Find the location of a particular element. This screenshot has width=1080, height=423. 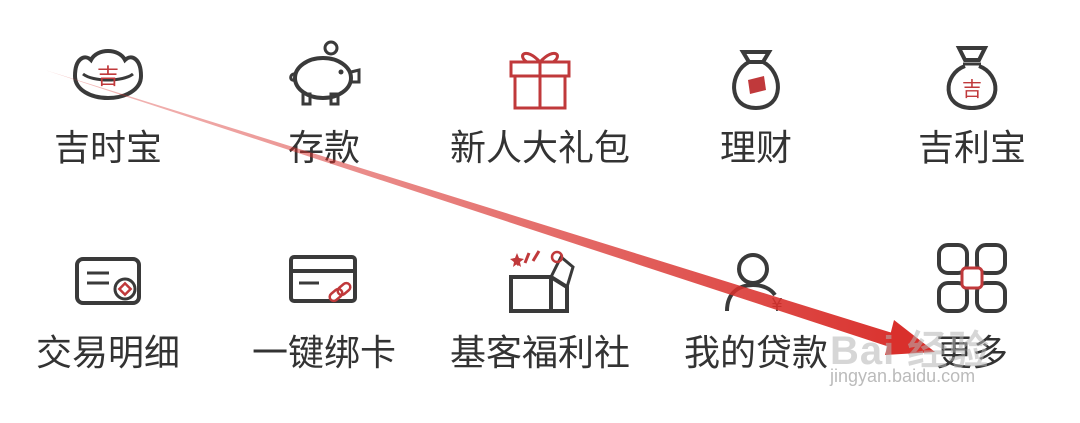

menu-item-jilibao: 吉 吉利宝 is located at coordinates (972, 100).